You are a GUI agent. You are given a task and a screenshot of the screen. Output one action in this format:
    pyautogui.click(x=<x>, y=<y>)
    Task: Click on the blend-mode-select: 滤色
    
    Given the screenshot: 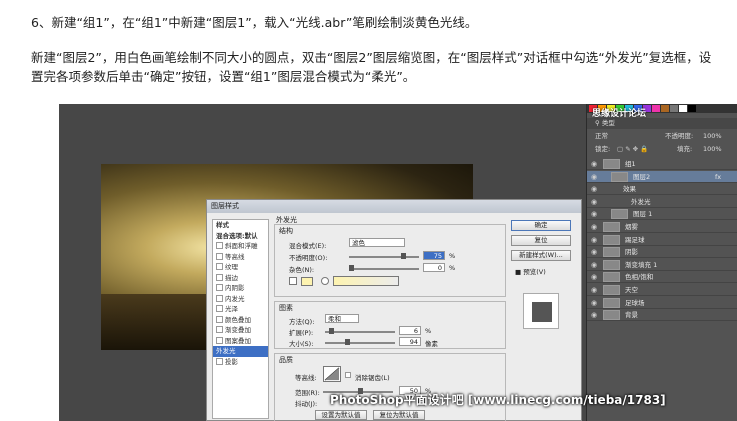 What is the action you would take?
    pyautogui.click(x=377, y=242)
    